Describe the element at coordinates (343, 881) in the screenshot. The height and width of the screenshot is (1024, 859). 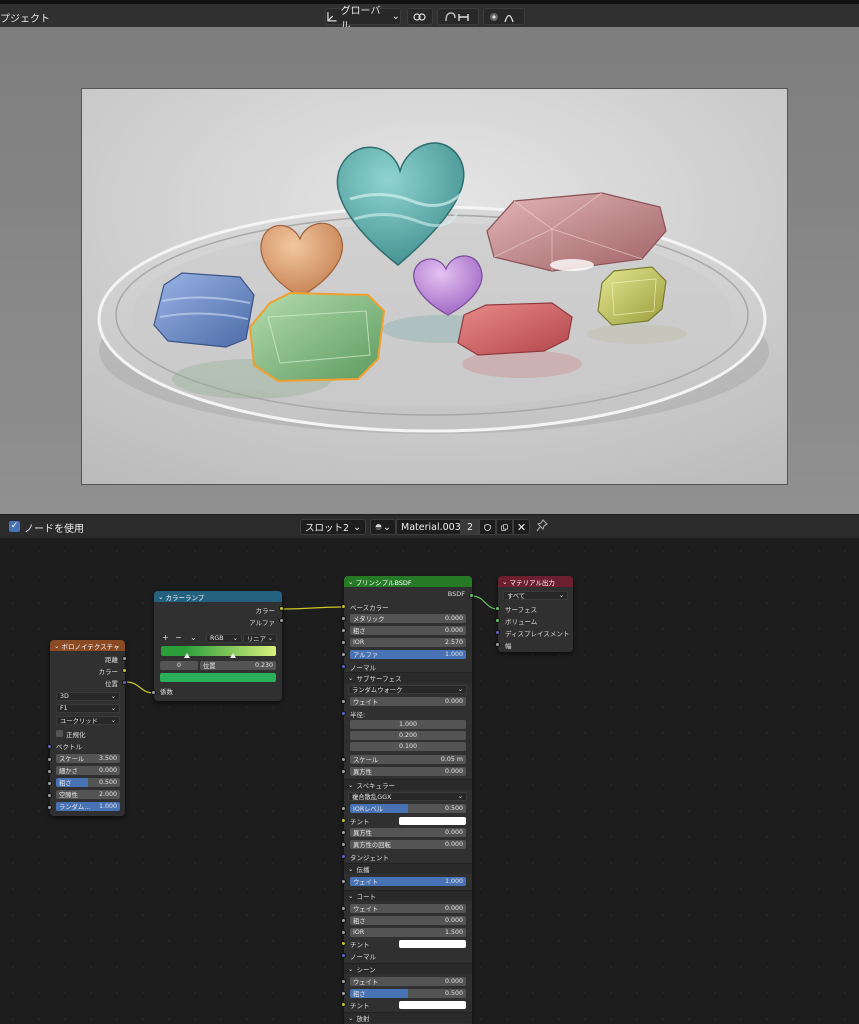
I see `socket-trans-weight-in` at that location.